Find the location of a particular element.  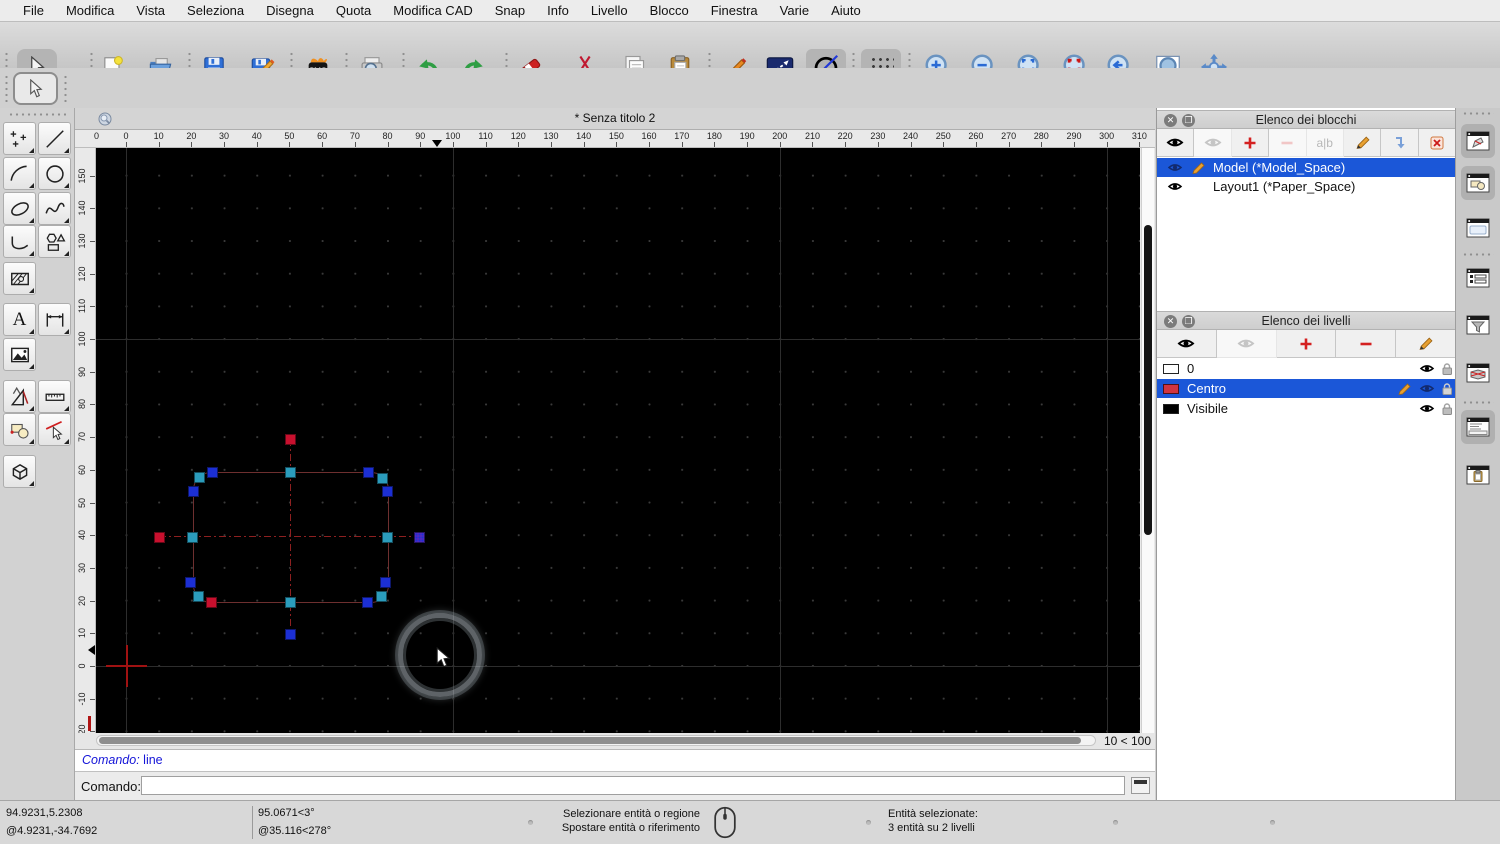

arc-tool-button is located at coordinates (19, 173).